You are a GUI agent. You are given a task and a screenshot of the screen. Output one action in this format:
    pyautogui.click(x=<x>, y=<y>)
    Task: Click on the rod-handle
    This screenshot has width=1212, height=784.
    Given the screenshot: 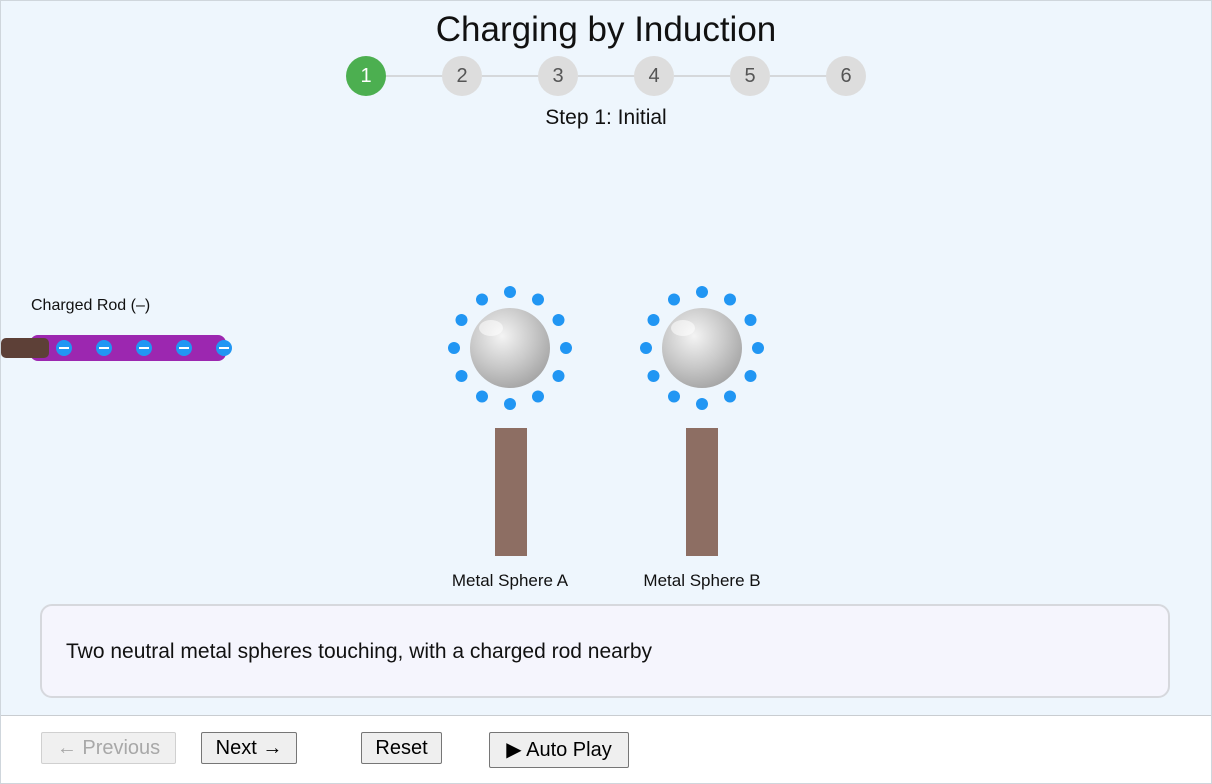 What is the action you would take?
    pyautogui.click(x=25, y=348)
    